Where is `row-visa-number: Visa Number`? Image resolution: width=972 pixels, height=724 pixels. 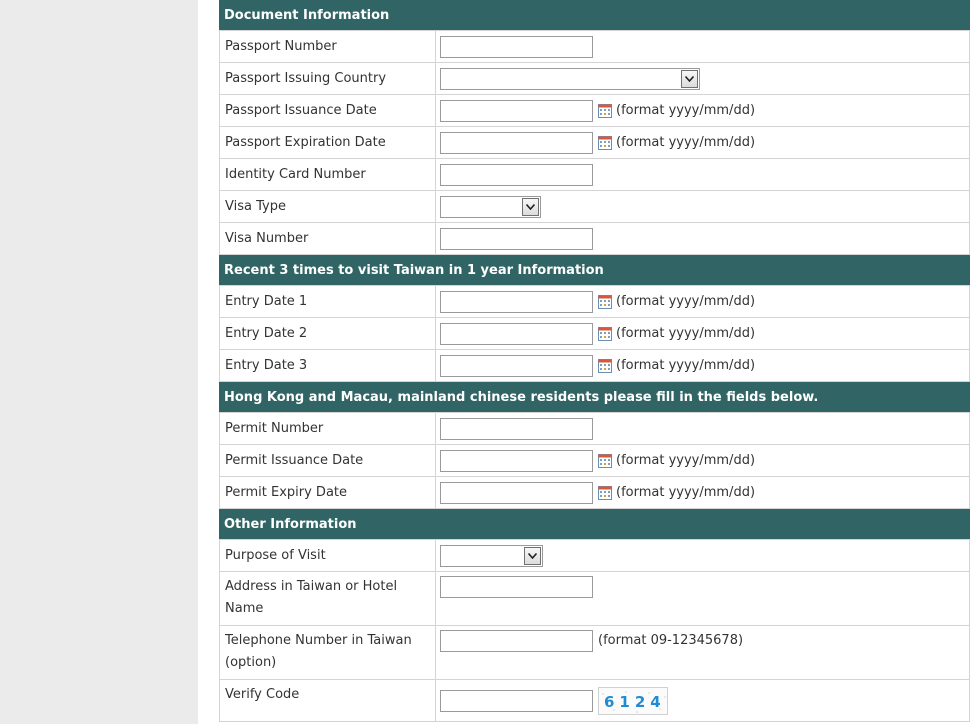 row-visa-number: Visa Number is located at coordinates (594, 239).